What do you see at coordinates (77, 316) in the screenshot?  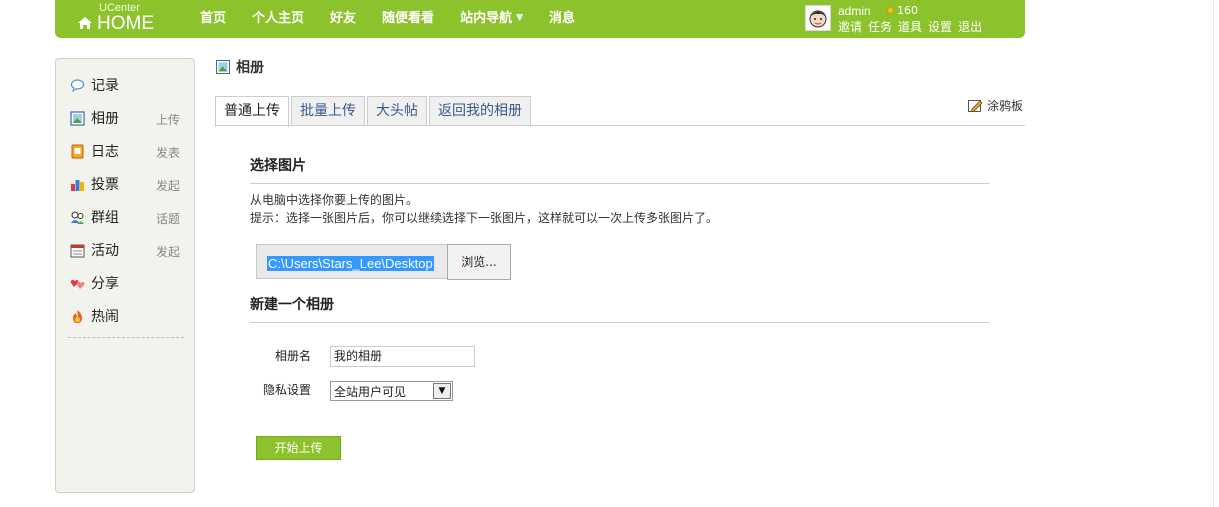 I see `fire-icon` at bounding box center [77, 316].